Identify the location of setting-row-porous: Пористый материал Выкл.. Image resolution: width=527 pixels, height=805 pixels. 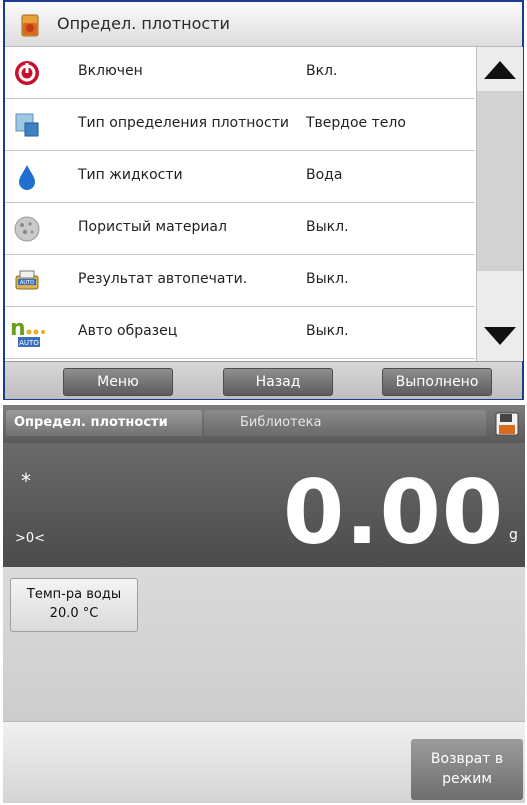
(240, 229).